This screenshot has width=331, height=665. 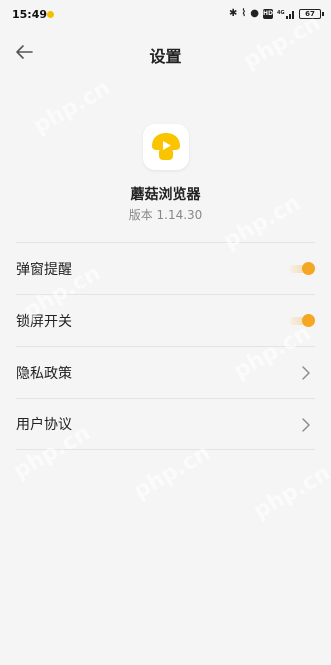 I want to click on nav-bar: 设置, so click(x=165, y=53).